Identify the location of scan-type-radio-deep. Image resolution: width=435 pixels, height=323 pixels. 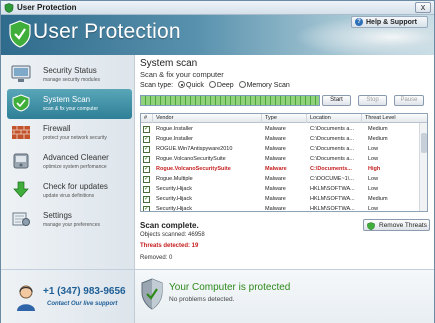
(212, 84).